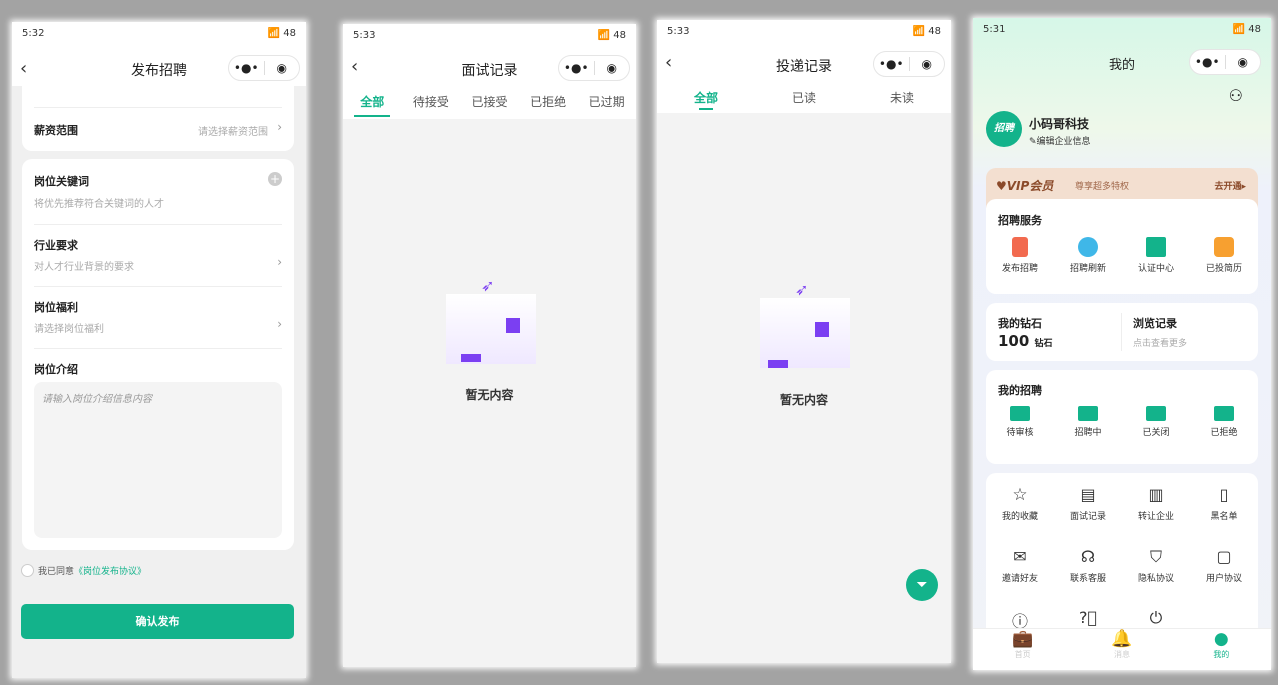  Describe the element at coordinates (56, 572) in the screenshot. I see `agree-label: 我已同意` at that location.